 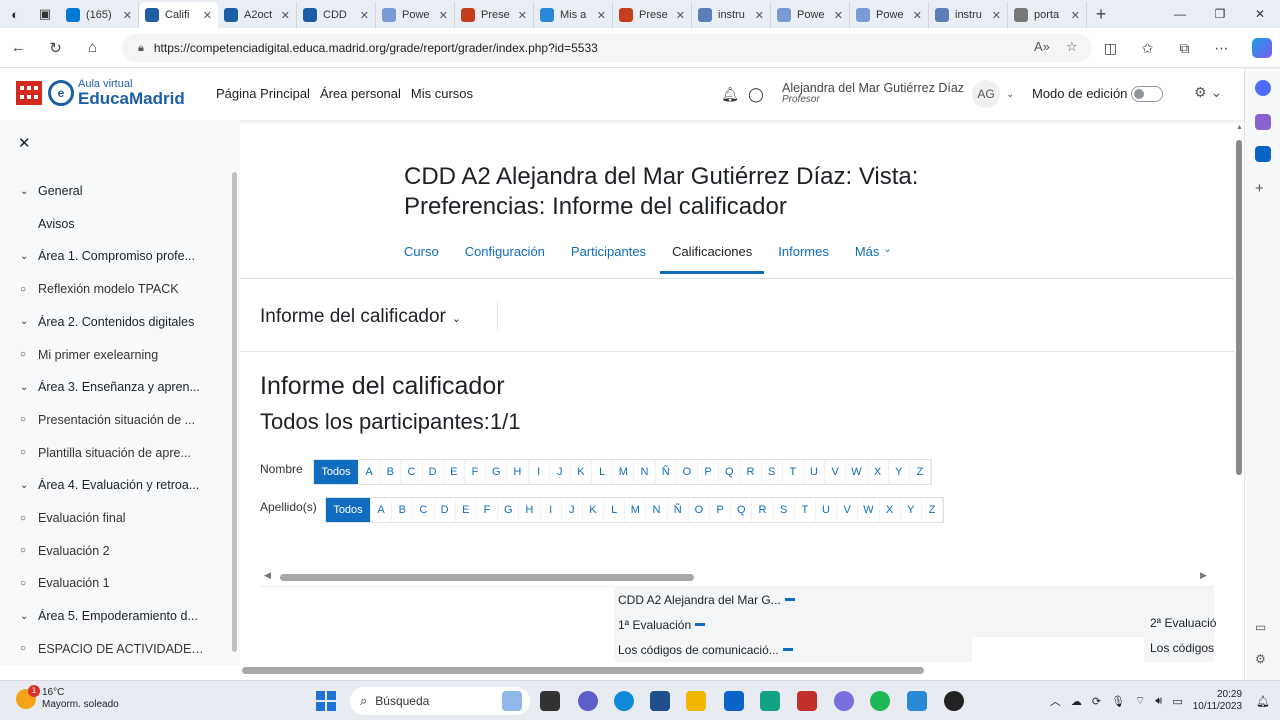 What do you see at coordinates (678, 510) in the screenshot?
I see `last-name-initial-button: Ñ` at bounding box center [678, 510].